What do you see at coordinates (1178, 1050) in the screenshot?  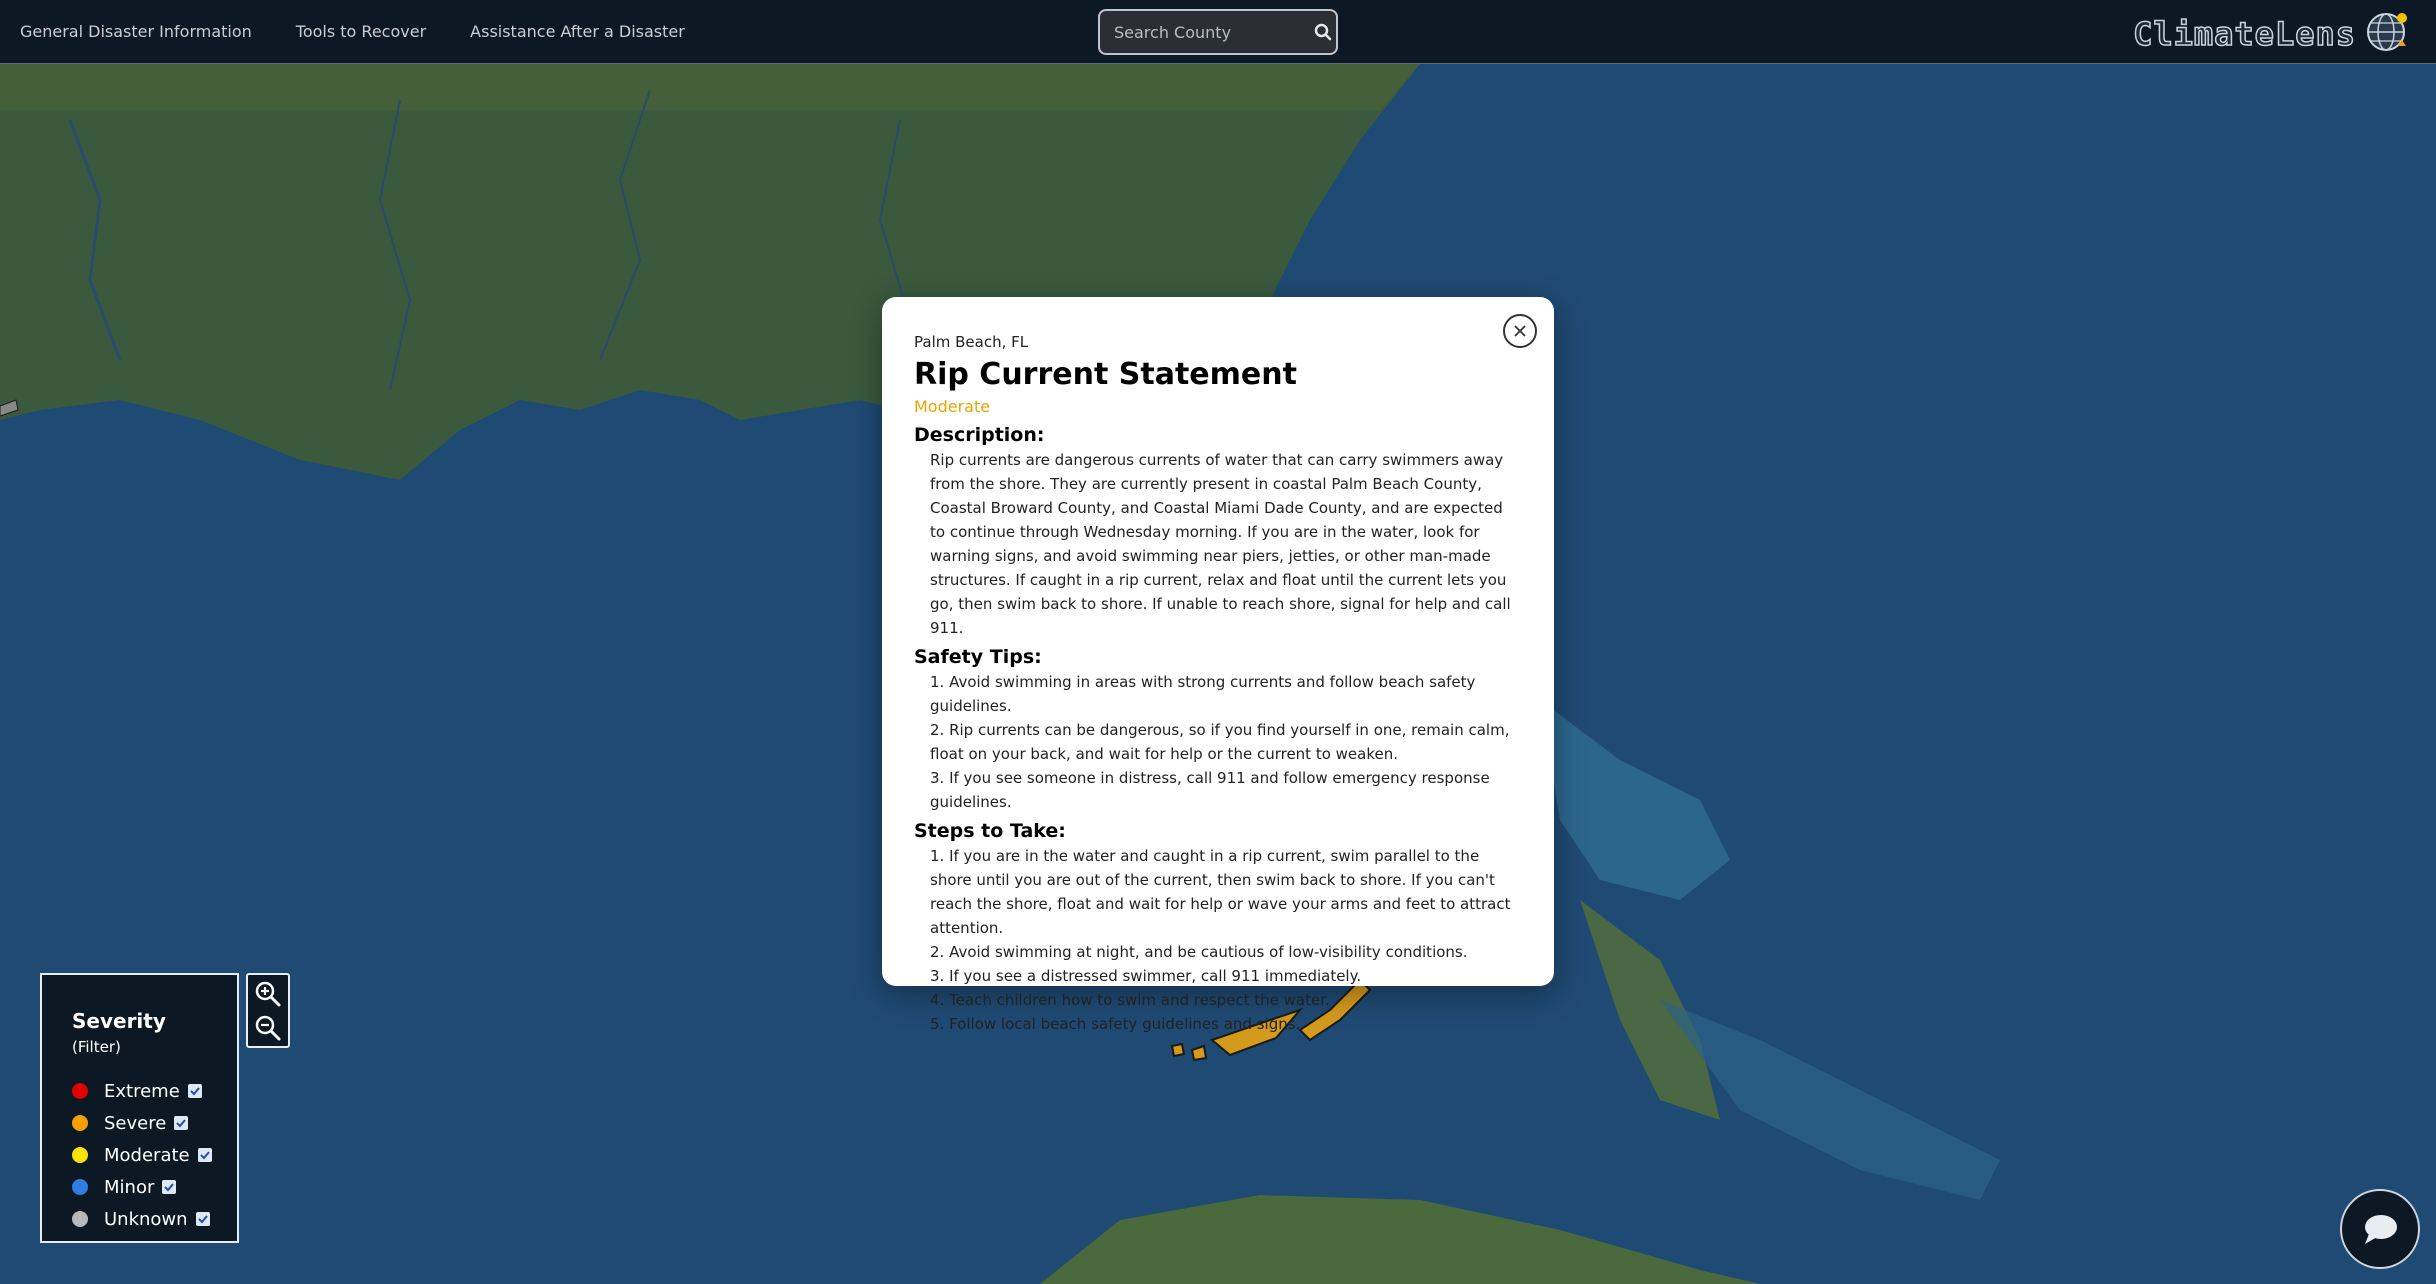 I see `alert-shape` at bounding box center [1178, 1050].